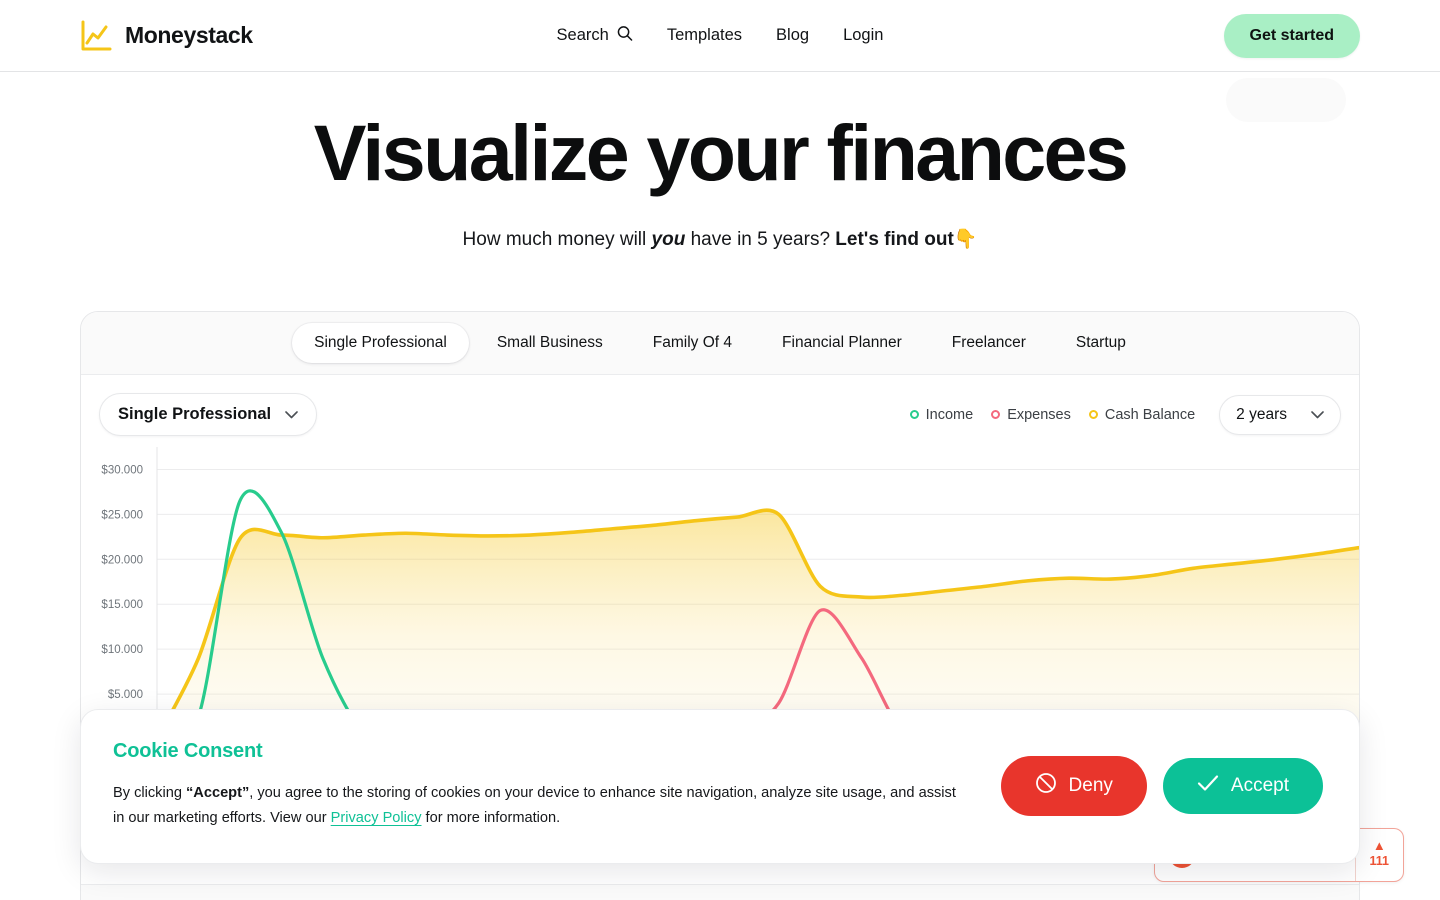 The image size is (1440, 900). I want to click on y-axis-tick-label: $20.000, so click(122, 560).